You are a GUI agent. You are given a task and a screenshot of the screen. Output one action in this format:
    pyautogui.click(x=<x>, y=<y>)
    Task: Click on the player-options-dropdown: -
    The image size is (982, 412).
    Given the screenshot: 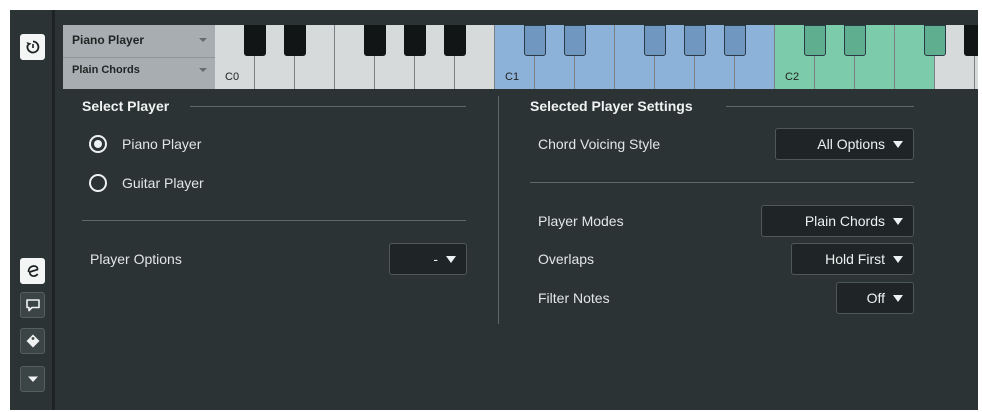 What is the action you would take?
    pyautogui.click(x=428, y=259)
    